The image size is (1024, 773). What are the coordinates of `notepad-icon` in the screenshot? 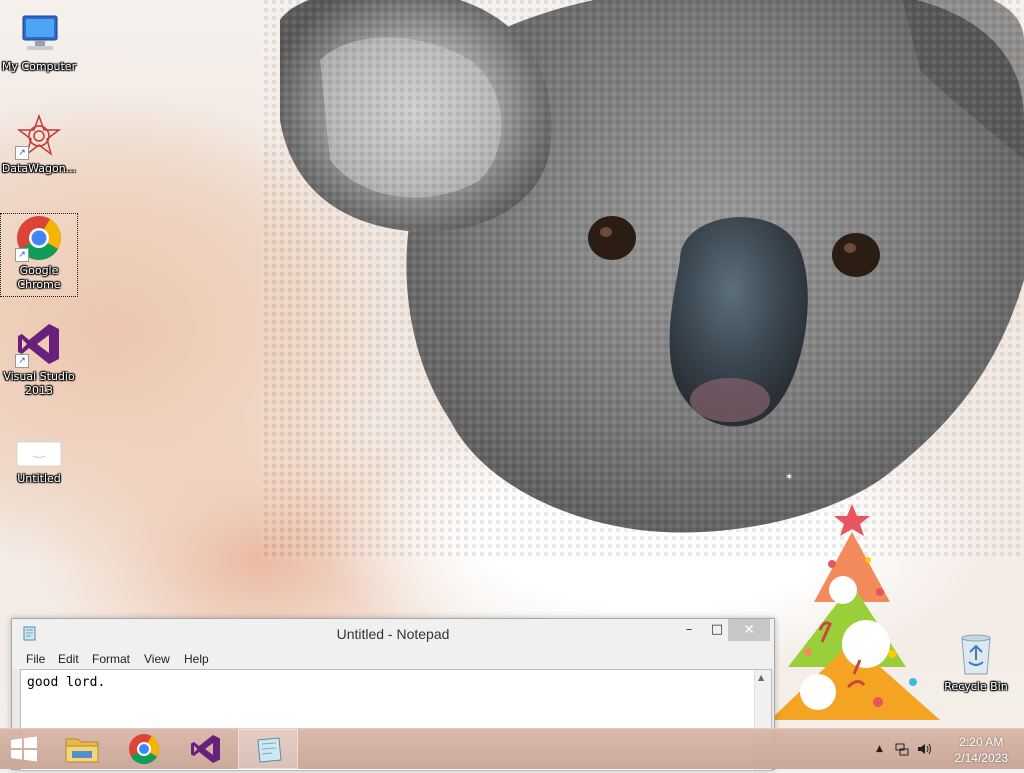 It's located at (269, 750).